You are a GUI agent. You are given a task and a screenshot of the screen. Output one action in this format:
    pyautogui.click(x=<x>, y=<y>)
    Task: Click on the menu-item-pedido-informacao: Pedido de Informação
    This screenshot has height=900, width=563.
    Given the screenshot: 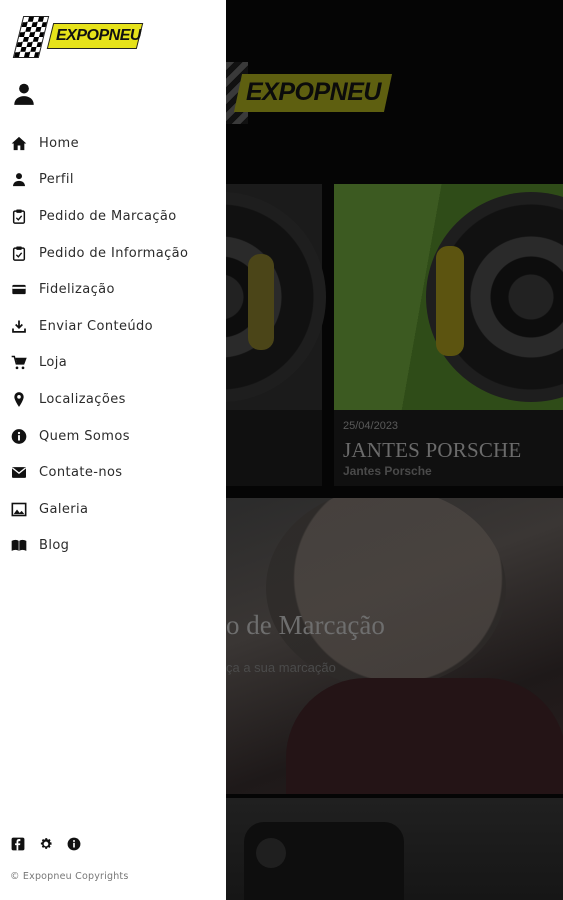 What is the action you would take?
    pyautogui.click(x=113, y=253)
    